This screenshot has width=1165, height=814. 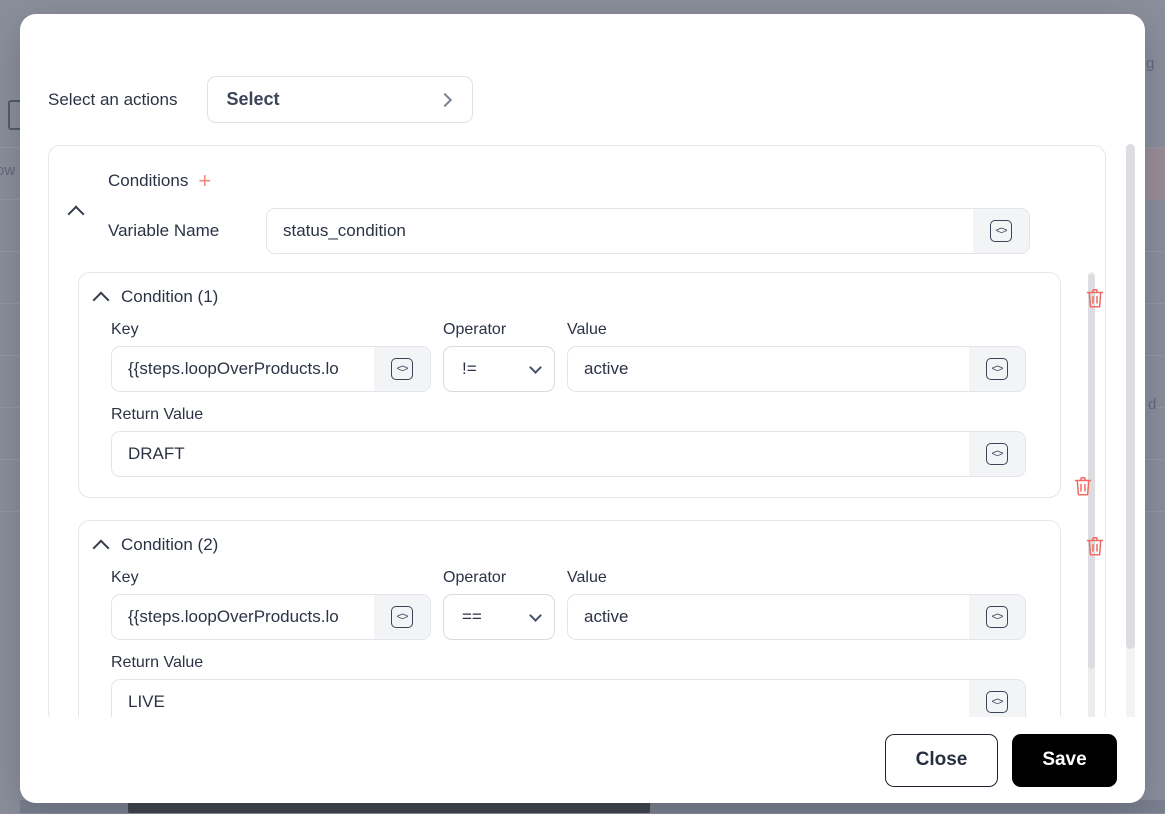 What do you see at coordinates (340, 99) in the screenshot?
I see `action-select-dropdown: Select` at bounding box center [340, 99].